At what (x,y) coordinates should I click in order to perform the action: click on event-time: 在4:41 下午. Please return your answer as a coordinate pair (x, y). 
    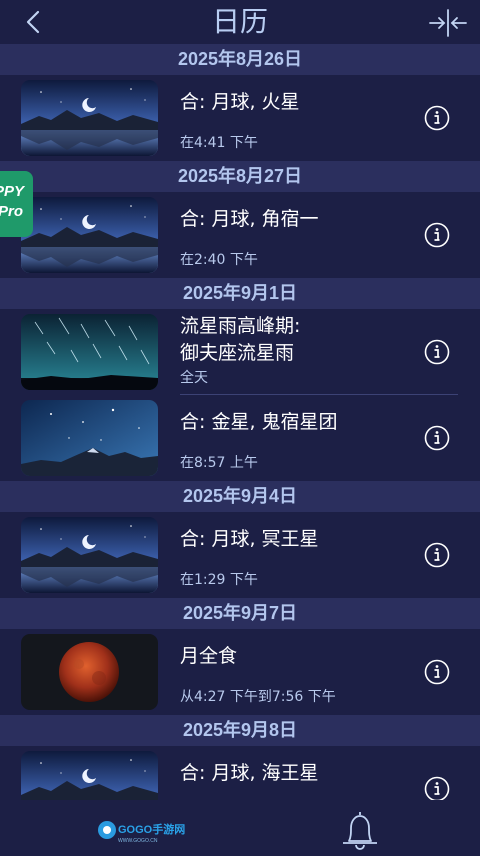
    Looking at the image, I should click on (219, 143).